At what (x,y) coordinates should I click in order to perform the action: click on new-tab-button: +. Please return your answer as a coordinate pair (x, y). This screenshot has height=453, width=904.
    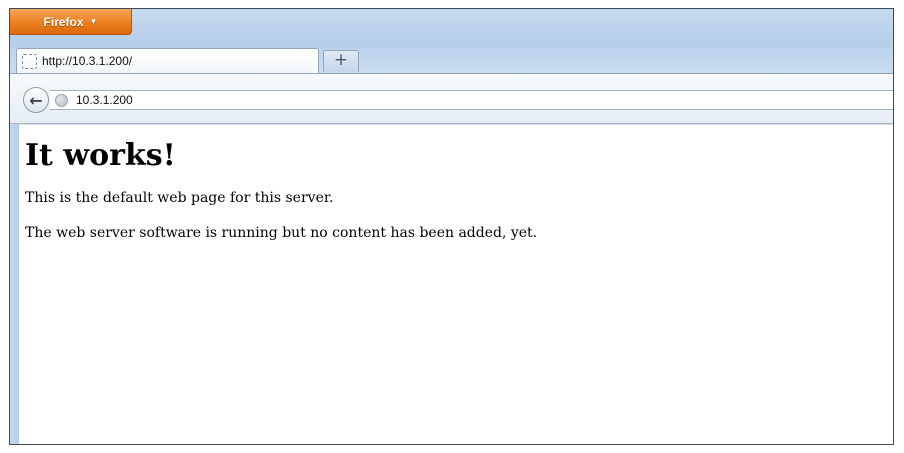
    Looking at the image, I should click on (341, 61).